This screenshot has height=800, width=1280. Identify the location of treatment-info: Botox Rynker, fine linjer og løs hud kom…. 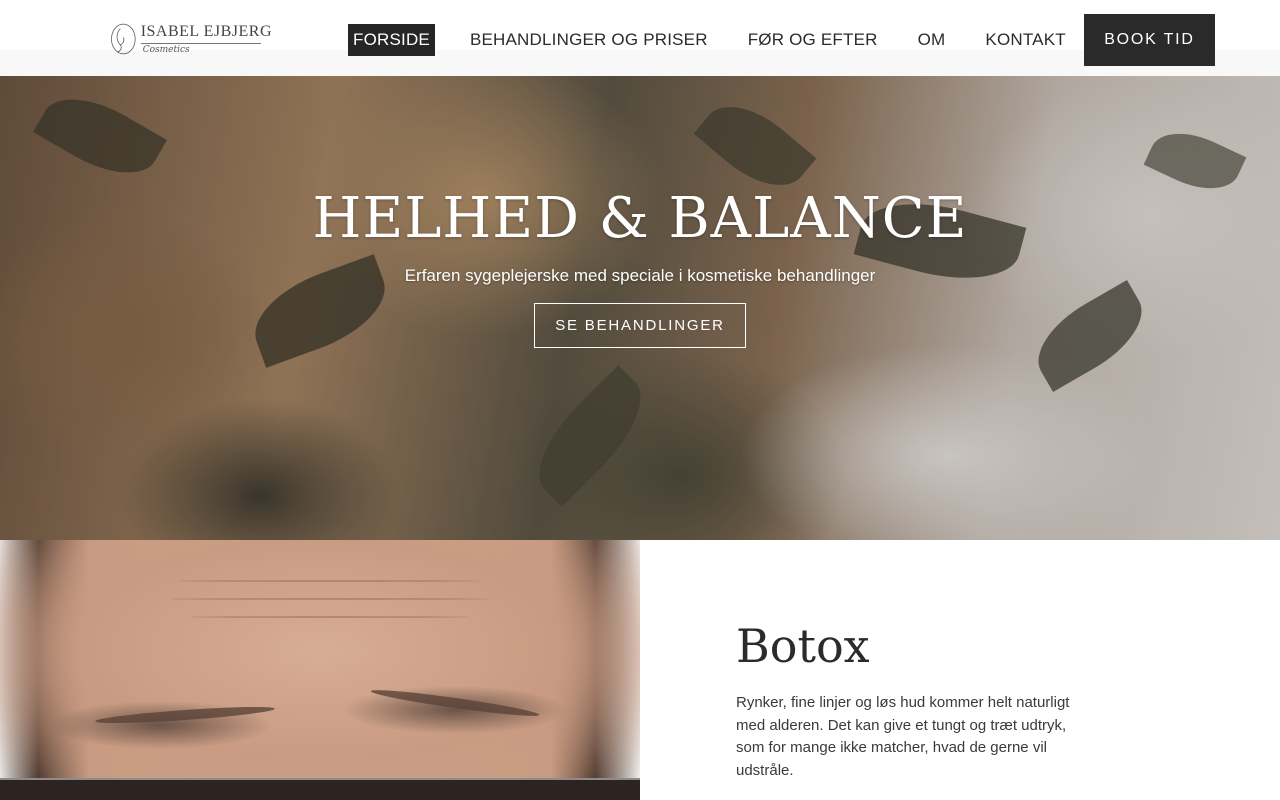
(911, 707).